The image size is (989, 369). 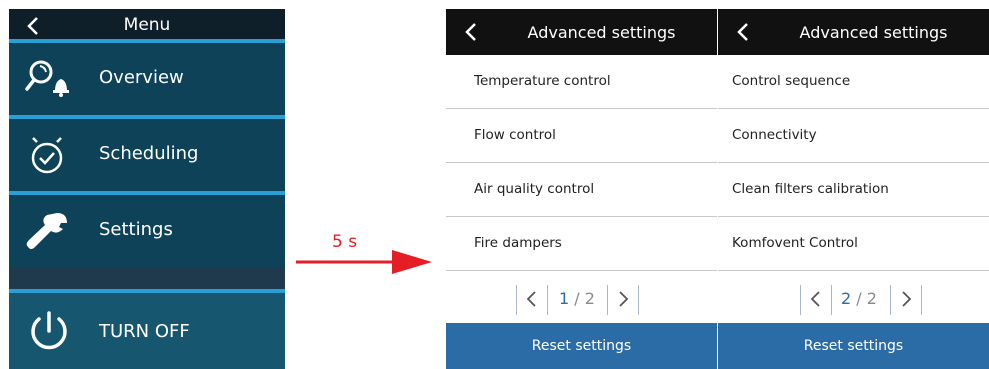 I want to click on menu-title: Menu, so click(x=147, y=25).